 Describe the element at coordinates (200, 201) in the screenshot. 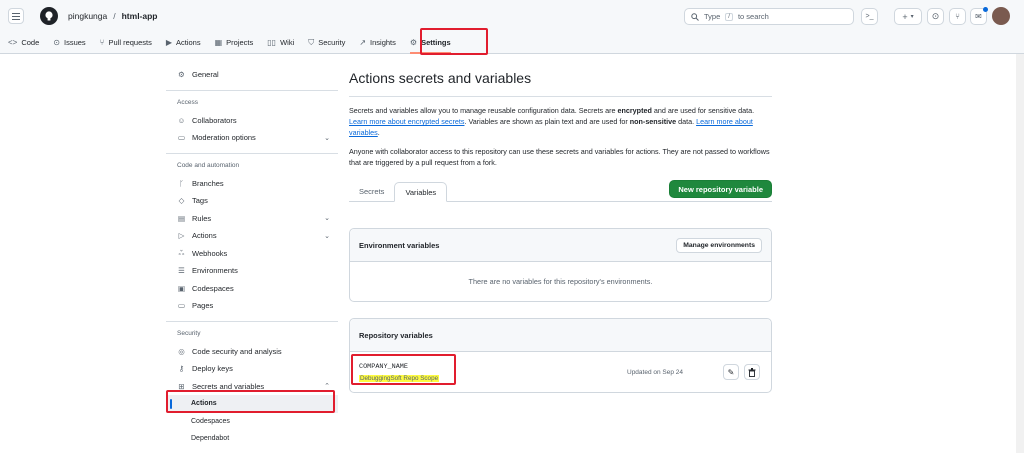

I see `sidebar-item-label: Tags` at that location.